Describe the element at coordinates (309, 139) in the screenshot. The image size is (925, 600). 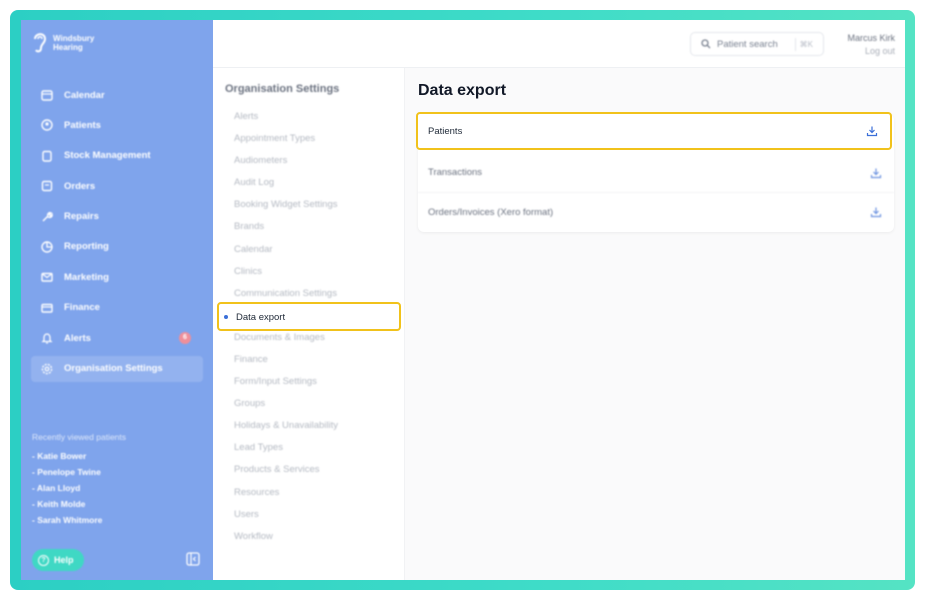
I see `subnav-item-appointment-types: Appointment Types` at that location.